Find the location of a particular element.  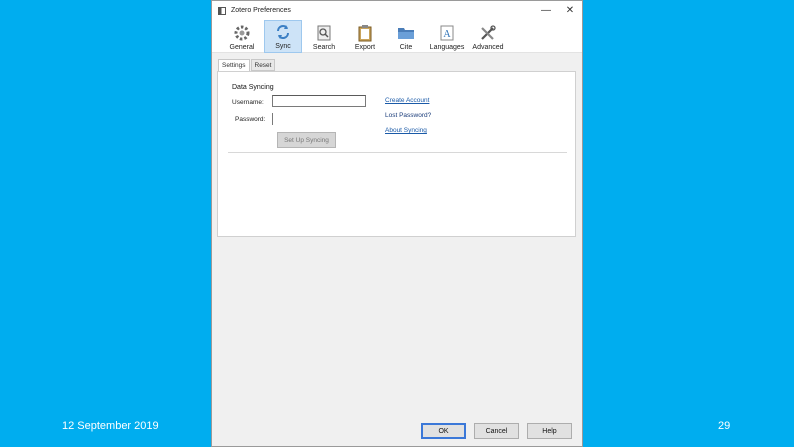

toolbar-advanced: Advanced is located at coordinates (488, 36).